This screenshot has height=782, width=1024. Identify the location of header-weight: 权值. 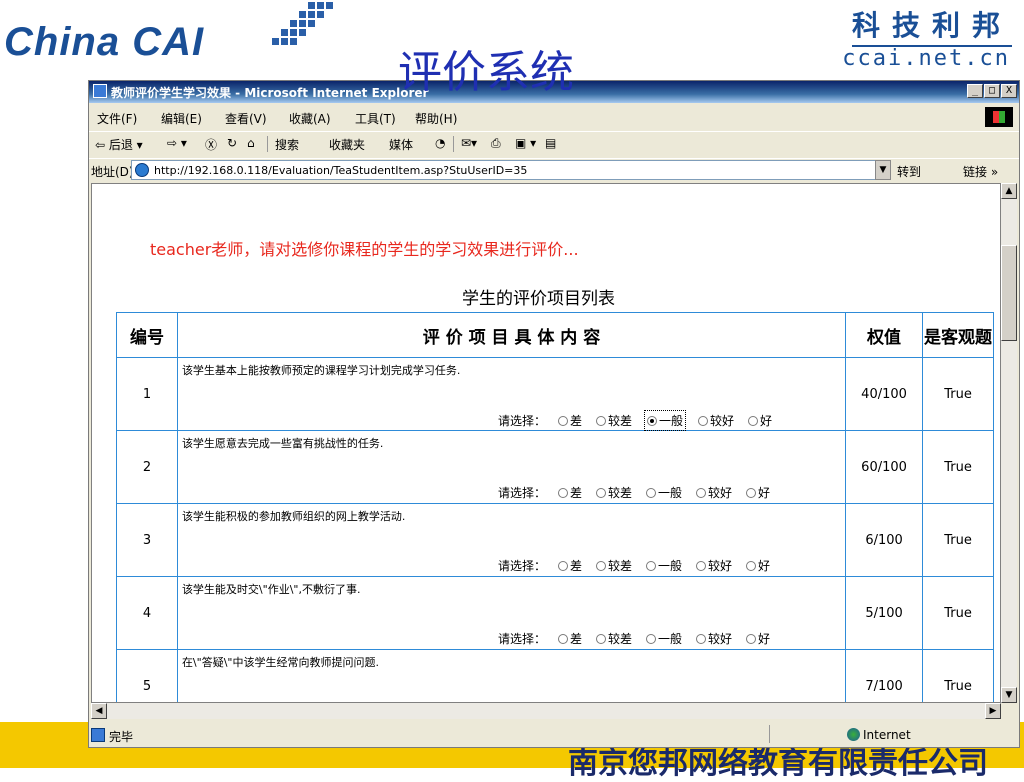
(884, 335).